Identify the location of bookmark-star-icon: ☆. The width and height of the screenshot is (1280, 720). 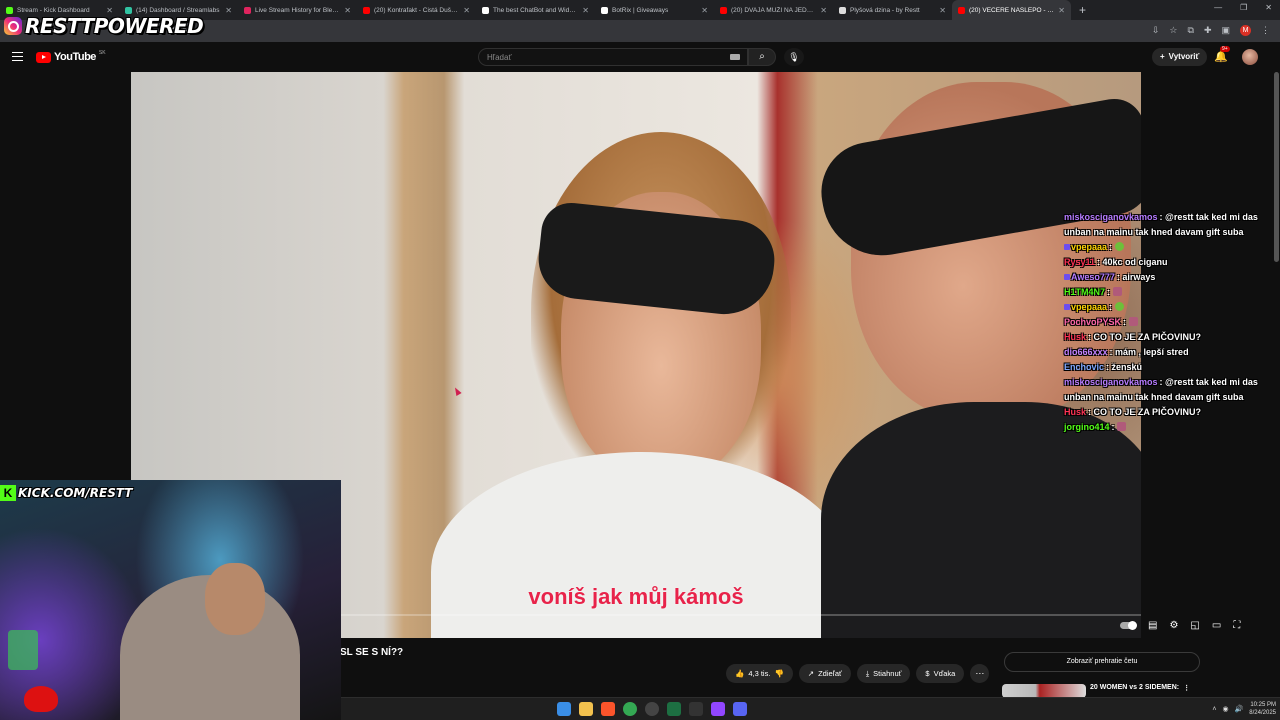
(1173, 30).